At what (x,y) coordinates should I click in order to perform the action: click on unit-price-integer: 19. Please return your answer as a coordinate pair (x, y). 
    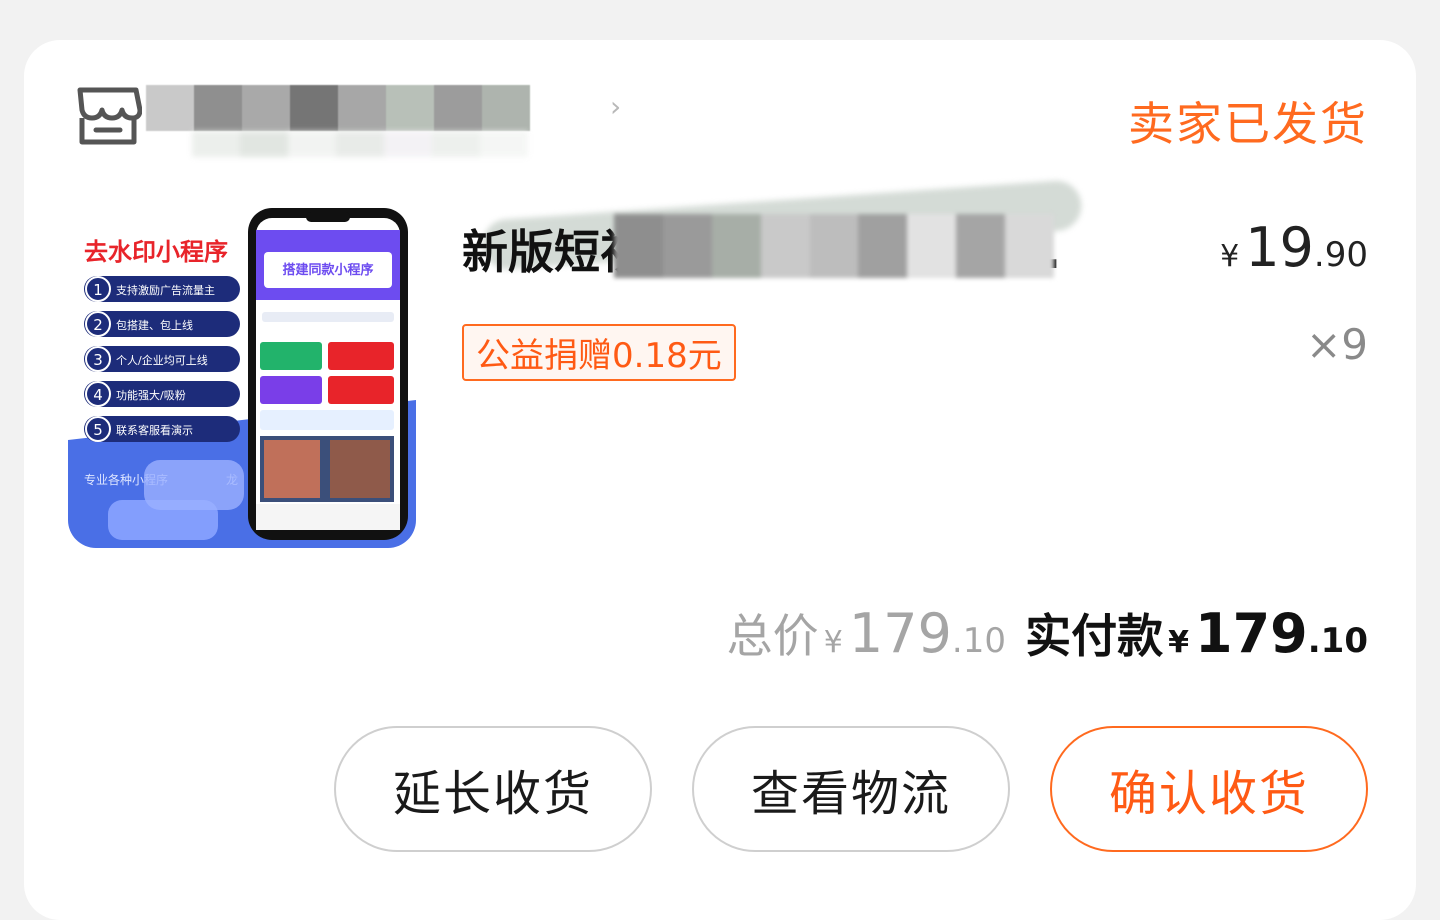
    Looking at the image, I should click on (1279, 247).